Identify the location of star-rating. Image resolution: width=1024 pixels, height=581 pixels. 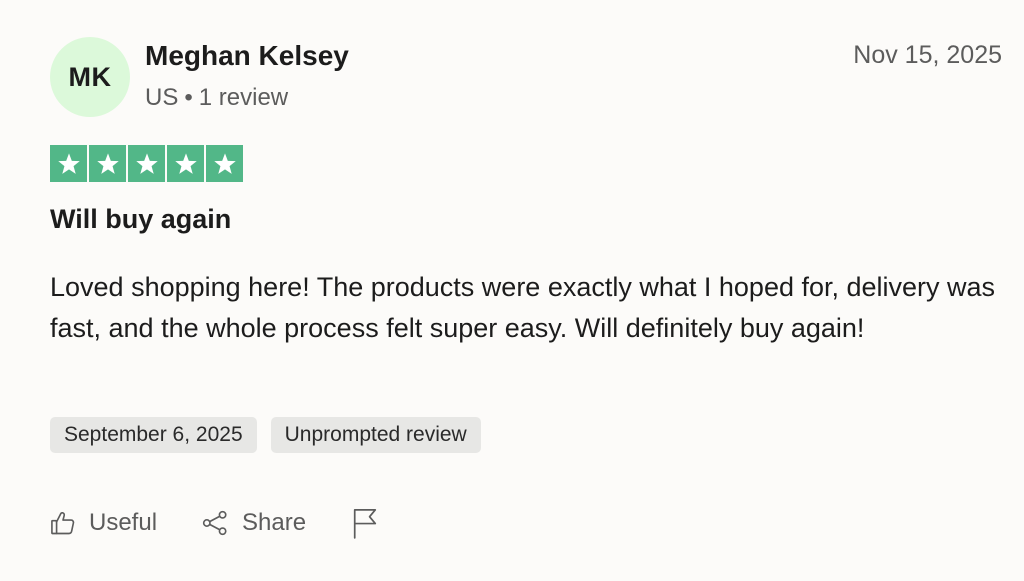
(146, 163).